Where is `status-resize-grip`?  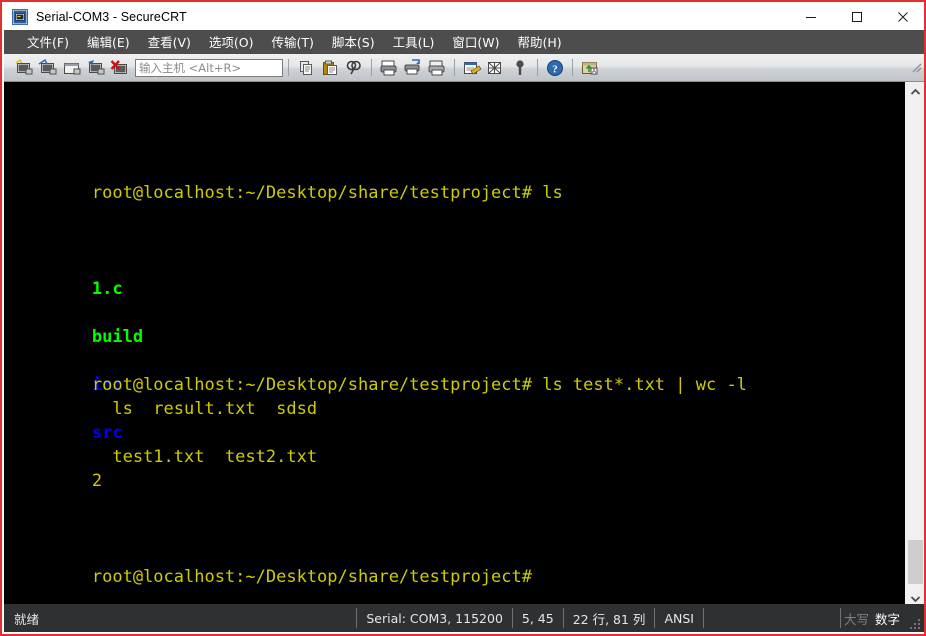
status-resize-grip is located at coordinates (915, 622).